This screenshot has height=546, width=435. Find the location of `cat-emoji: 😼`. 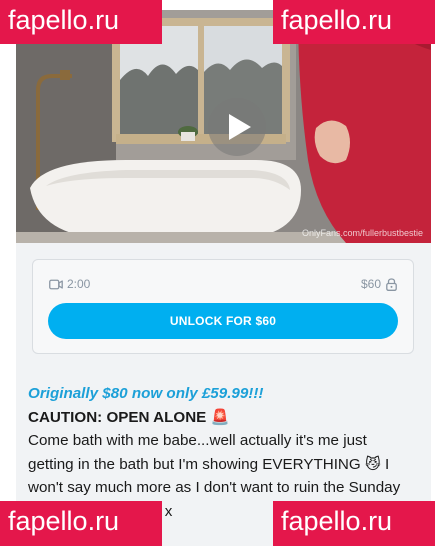

cat-emoji: 😼 is located at coordinates (372, 464).